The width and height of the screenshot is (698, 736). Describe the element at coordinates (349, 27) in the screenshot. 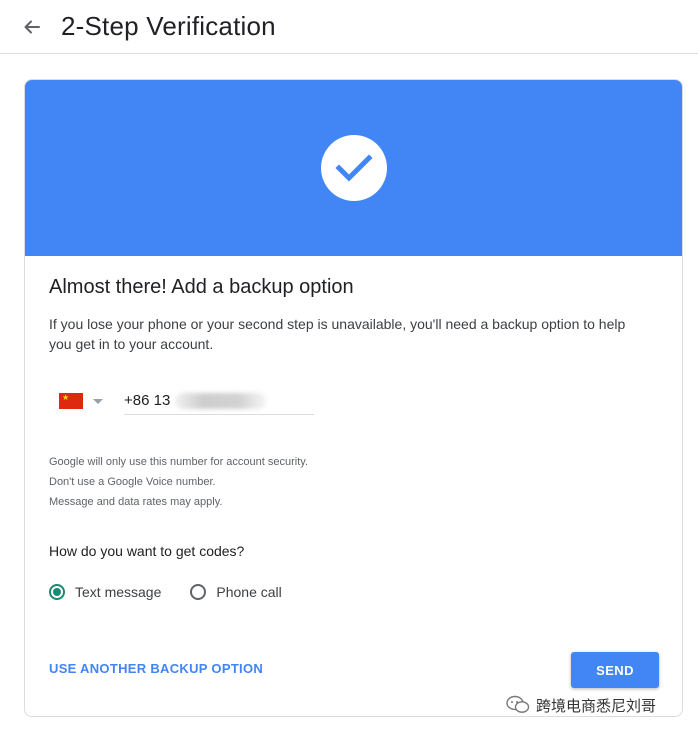

I see `top-bar: 2-Step Verification` at that location.